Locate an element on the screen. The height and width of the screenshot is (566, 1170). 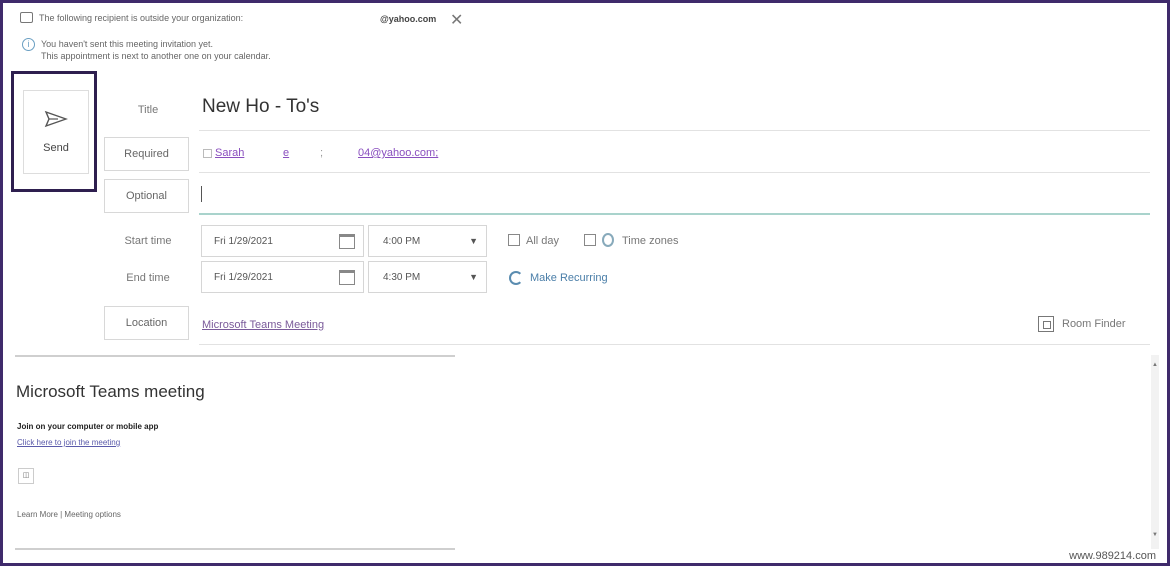
start-date-value: Fri 1/29/2021 is located at coordinates (243, 241).